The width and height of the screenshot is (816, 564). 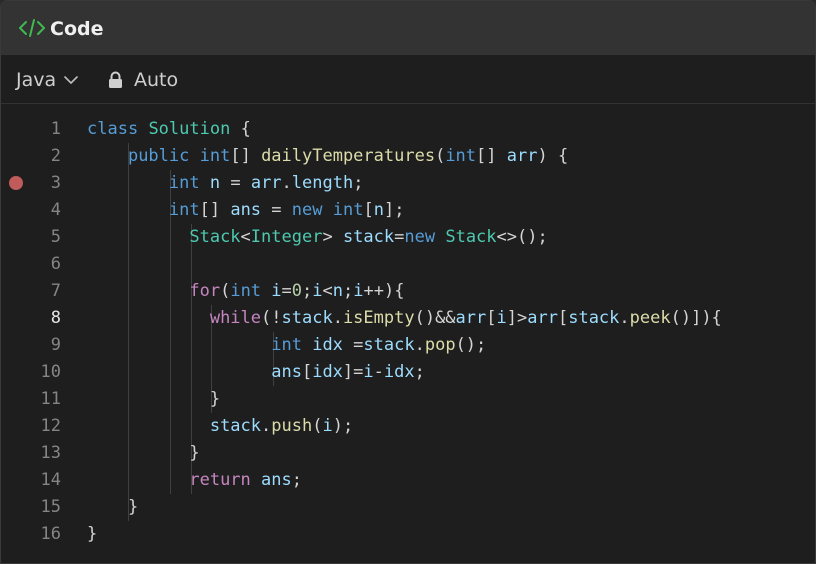 I want to click on code-line: 11 }, so click(x=408, y=399).